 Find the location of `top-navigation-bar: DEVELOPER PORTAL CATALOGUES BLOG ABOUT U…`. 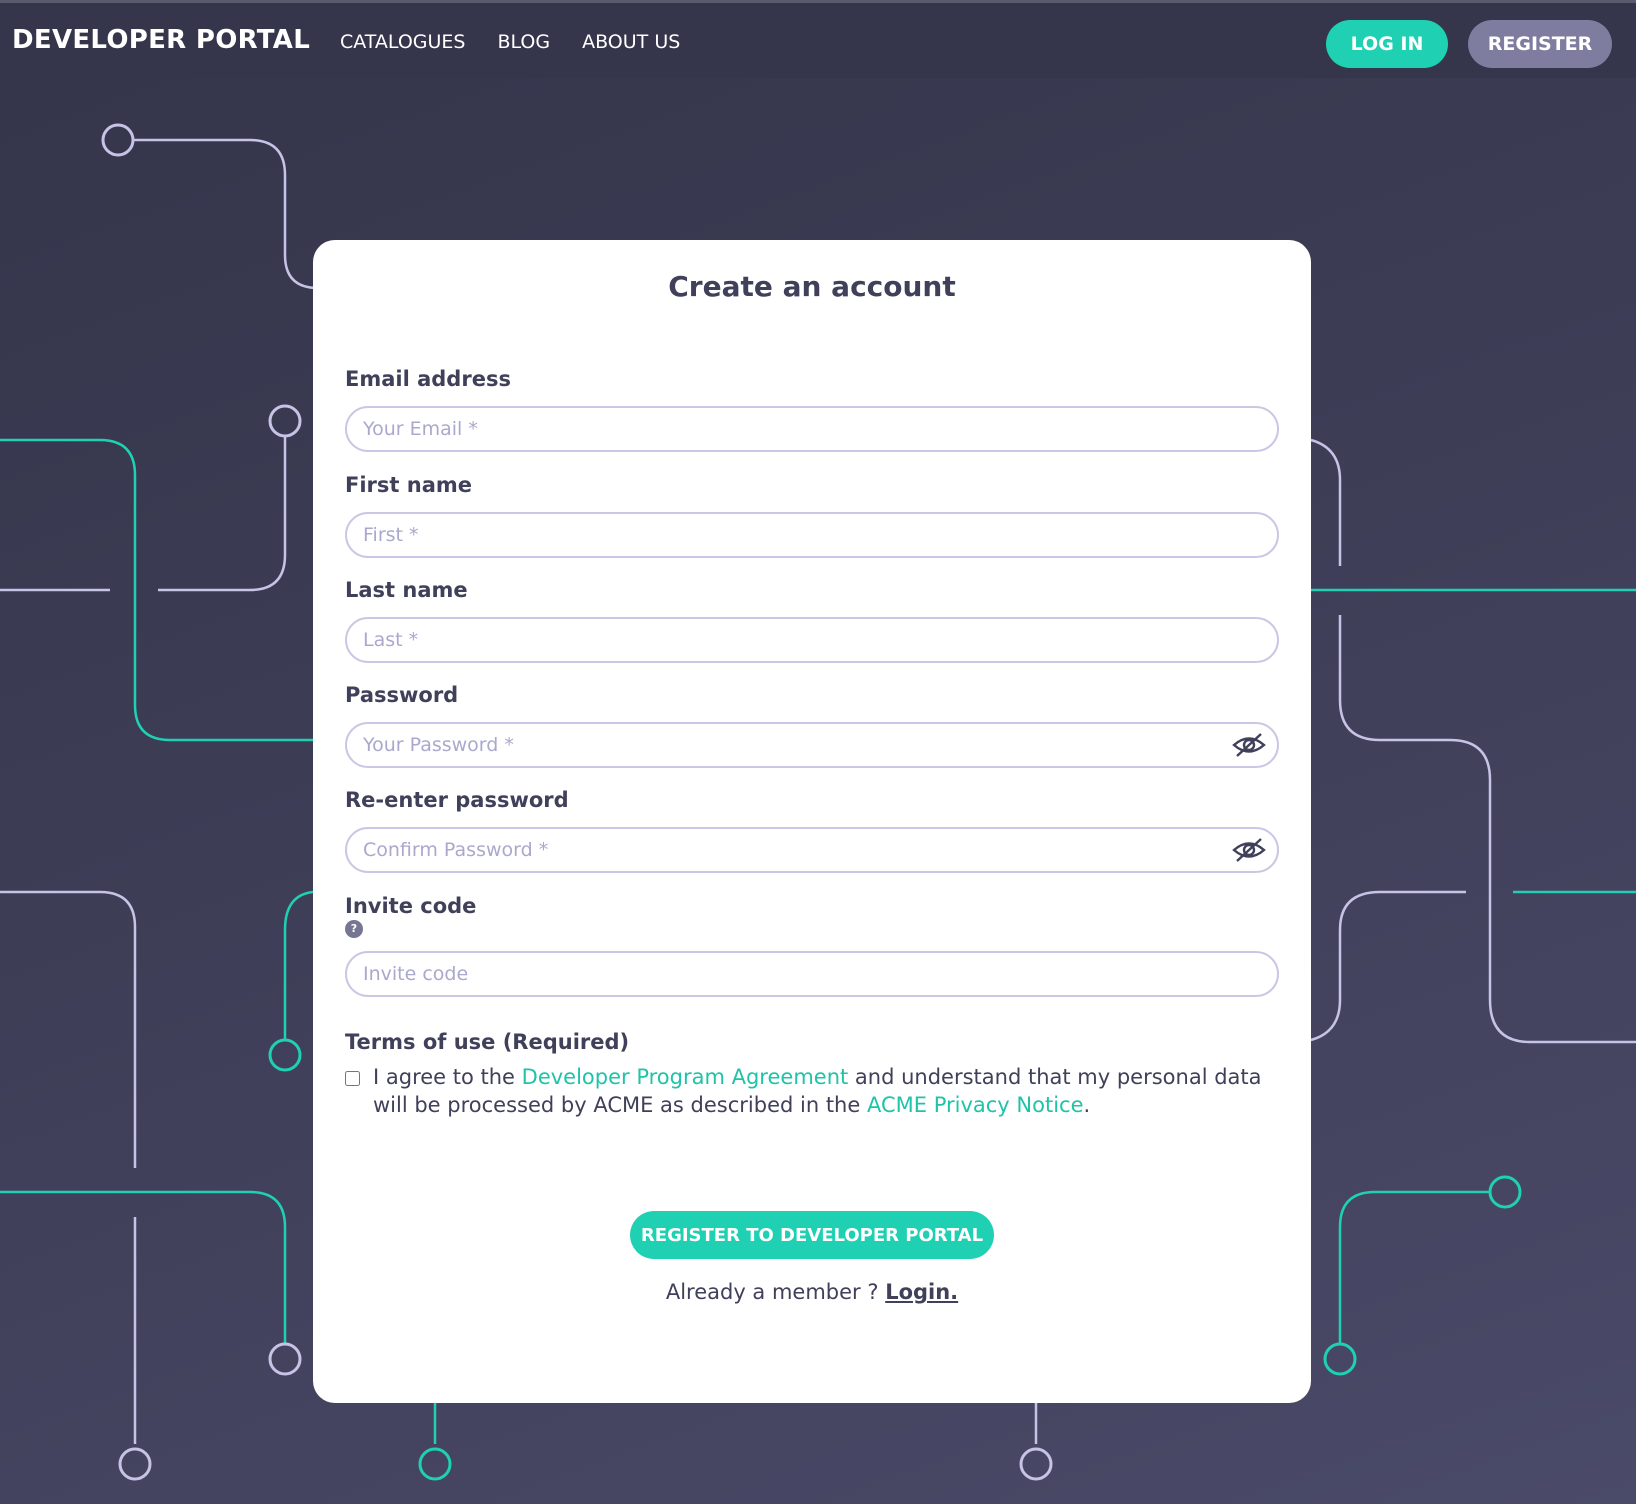

top-navigation-bar: DEVELOPER PORTAL CATALOGUES BLOG ABOUT U… is located at coordinates (818, 39).